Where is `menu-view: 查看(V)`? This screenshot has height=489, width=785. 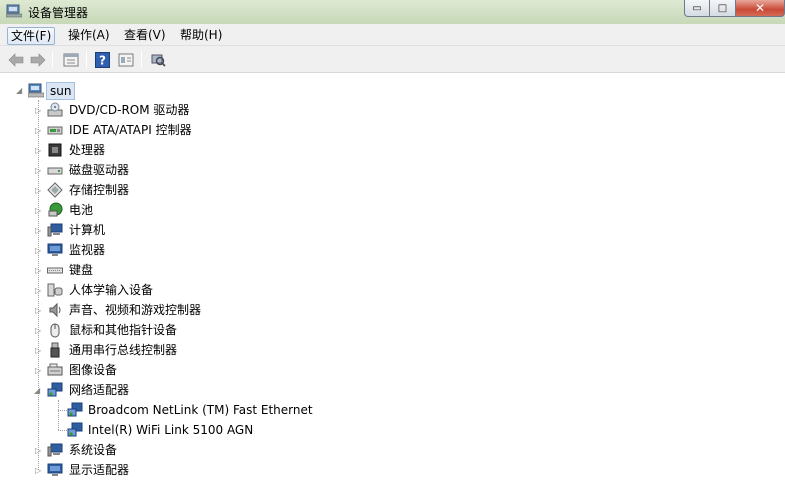 menu-view: 查看(V) is located at coordinates (145, 36).